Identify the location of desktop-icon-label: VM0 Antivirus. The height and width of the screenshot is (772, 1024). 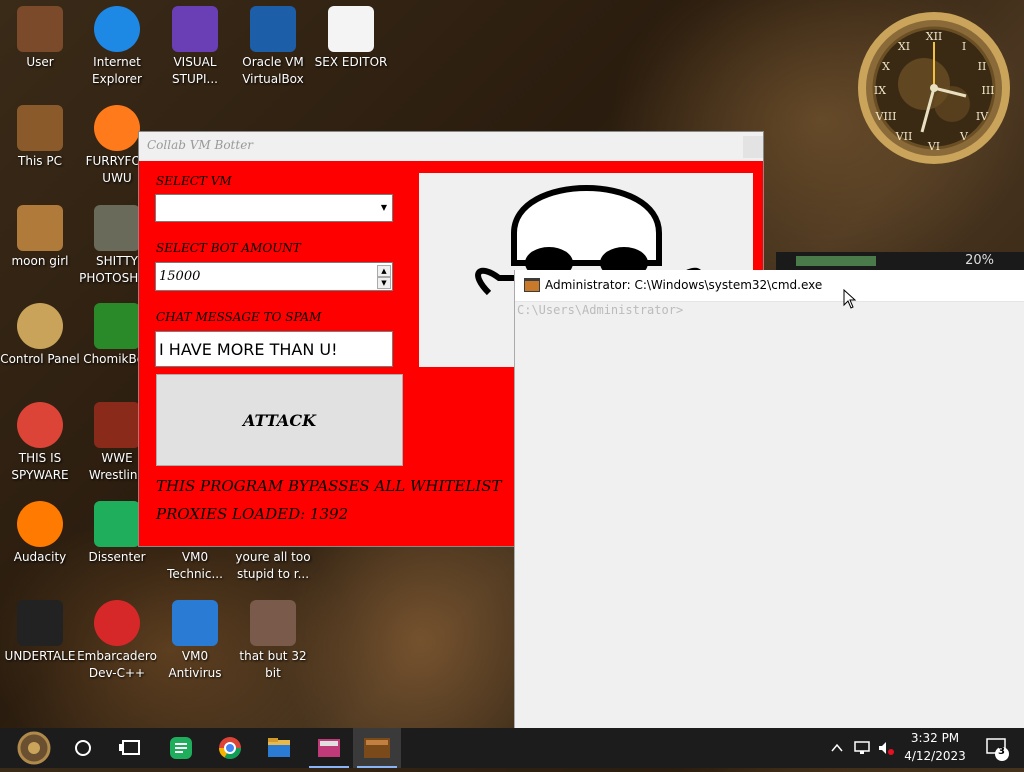
(195, 664).